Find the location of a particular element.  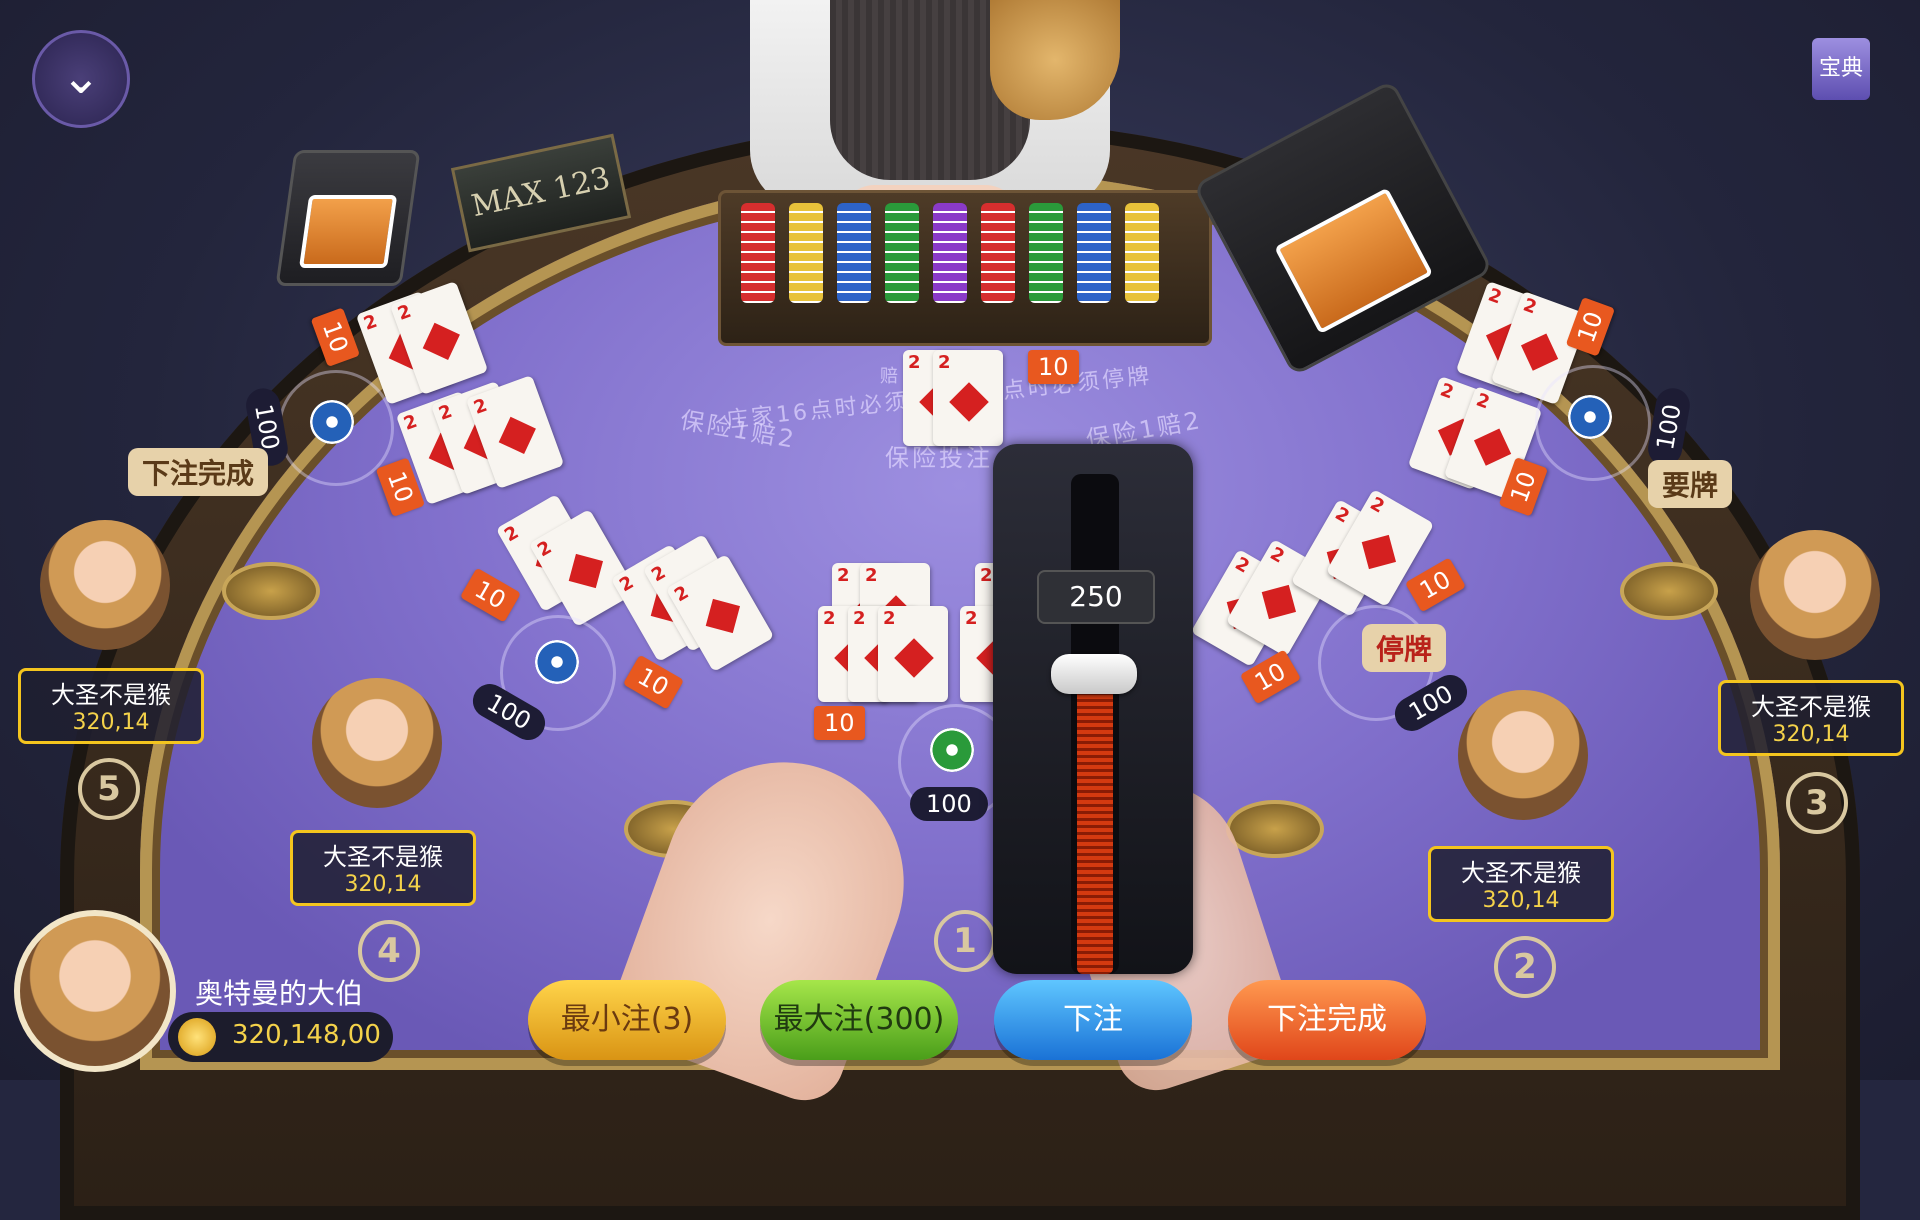

status-bubble: 停牌 is located at coordinates (1404, 648).